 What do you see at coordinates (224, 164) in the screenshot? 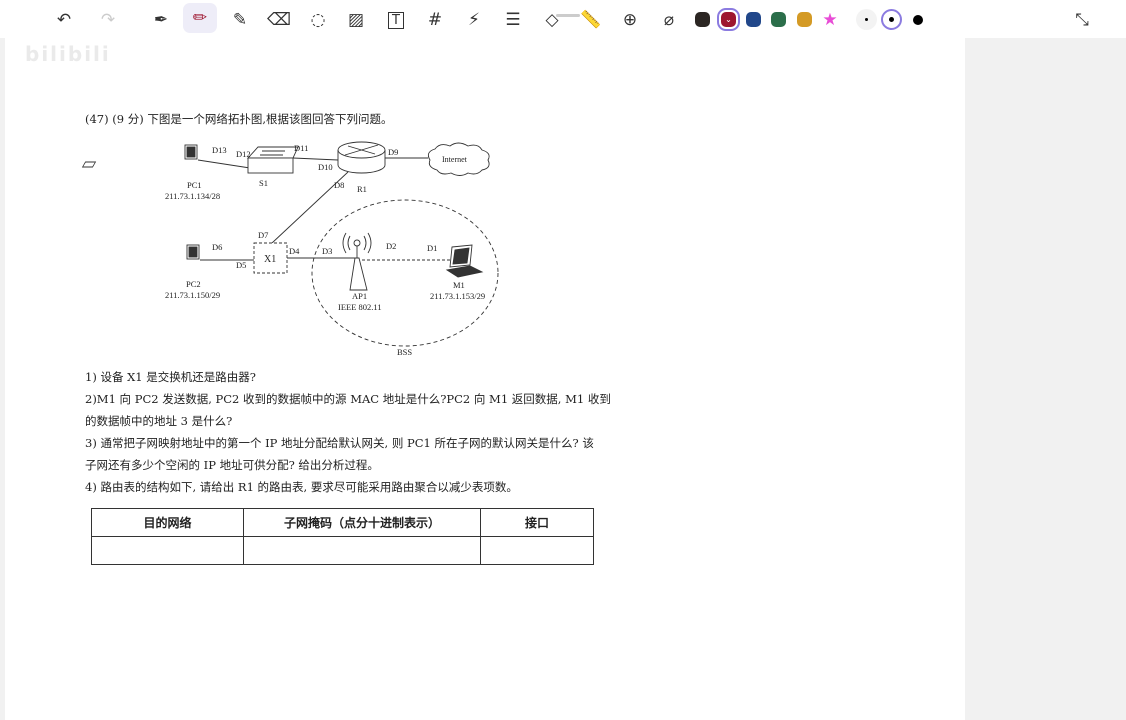
I see `link-pc1-s1` at bounding box center [224, 164].